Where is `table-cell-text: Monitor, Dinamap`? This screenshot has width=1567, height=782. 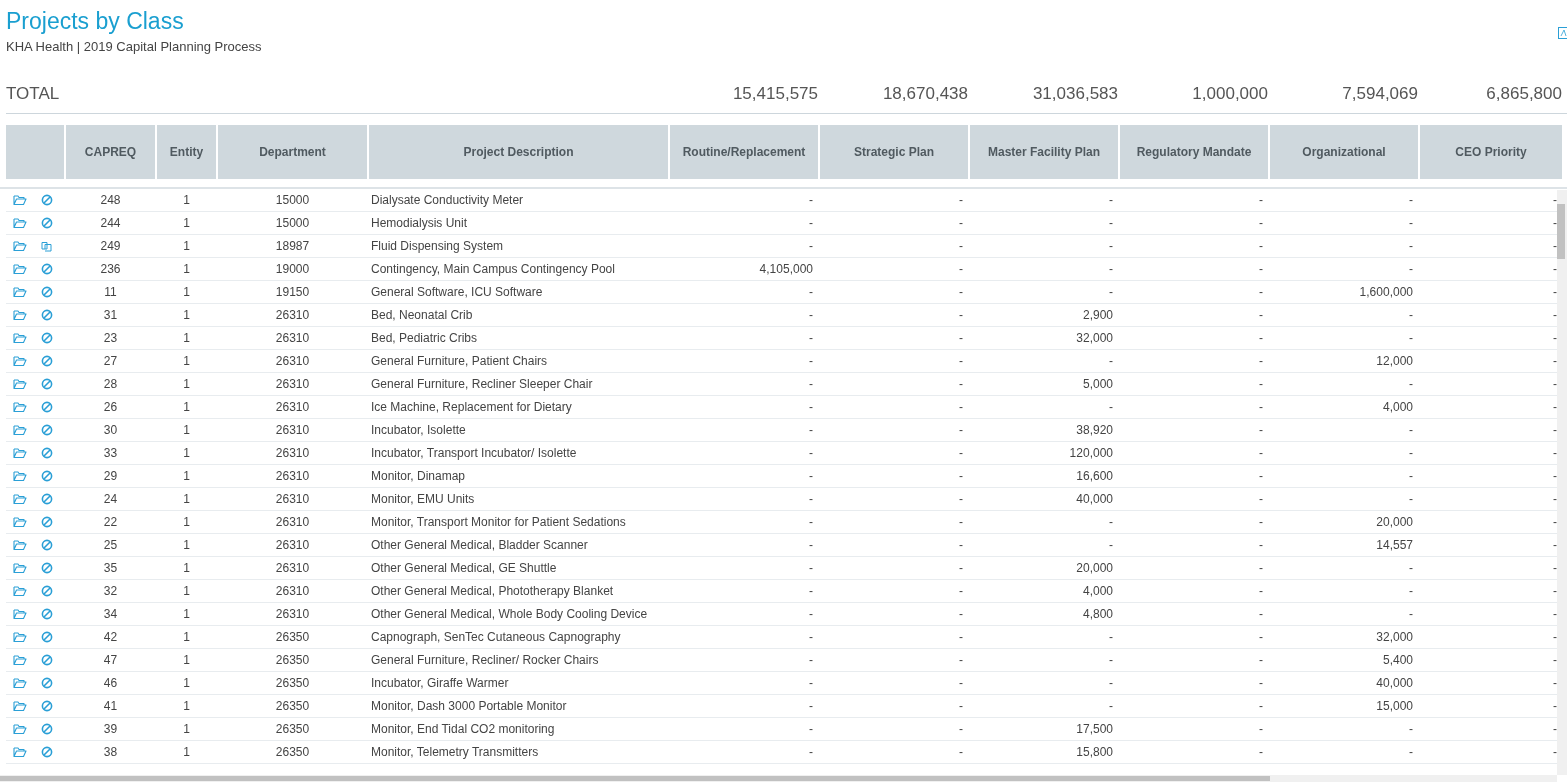 table-cell-text: Monitor, Dinamap is located at coordinates (418, 476).